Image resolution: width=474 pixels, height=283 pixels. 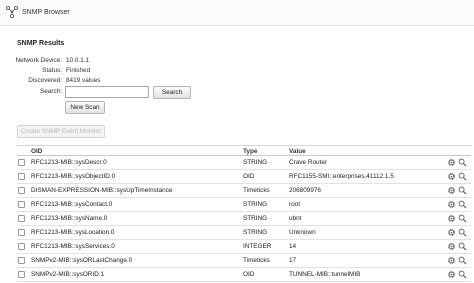 What do you see at coordinates (82, 260) in the screenshot?
I see `oid-cell: SNMPv2-MIB::sysORLastChange.0` at bounding box center [82, 260].